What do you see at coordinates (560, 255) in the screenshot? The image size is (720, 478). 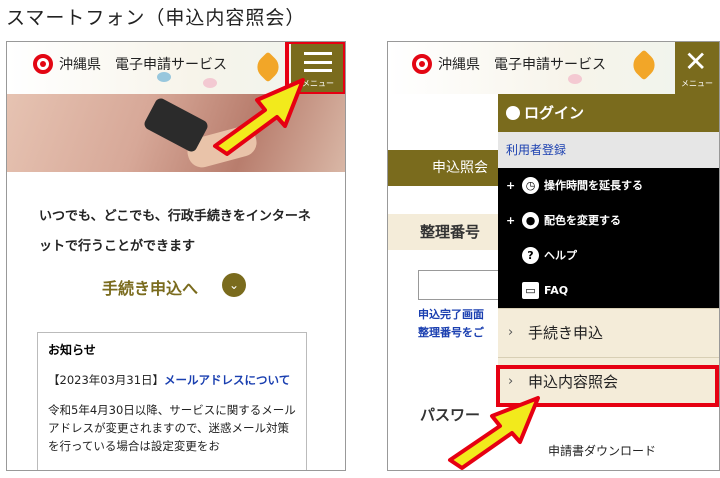 I see `help-label: ヘルプ` at bounding box center [560, 255].